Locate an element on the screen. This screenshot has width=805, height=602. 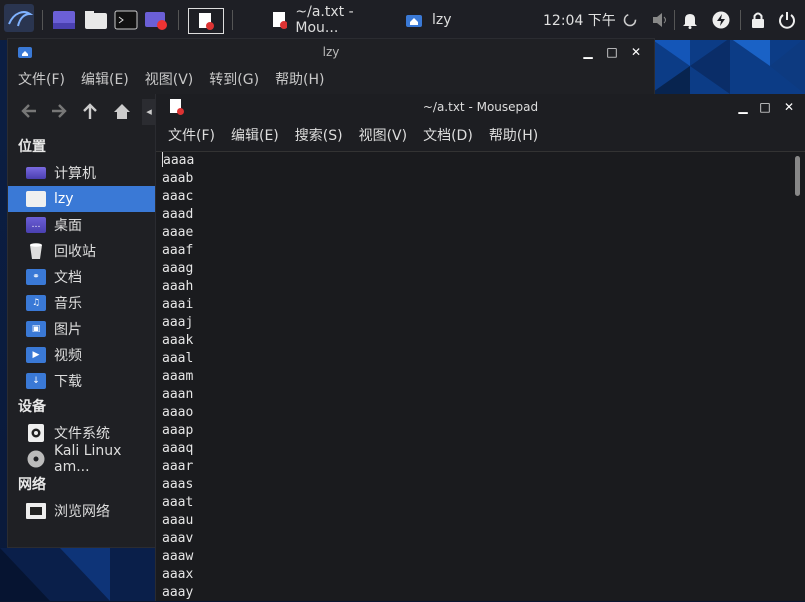
network-icon is located at coordinates (36, 511).